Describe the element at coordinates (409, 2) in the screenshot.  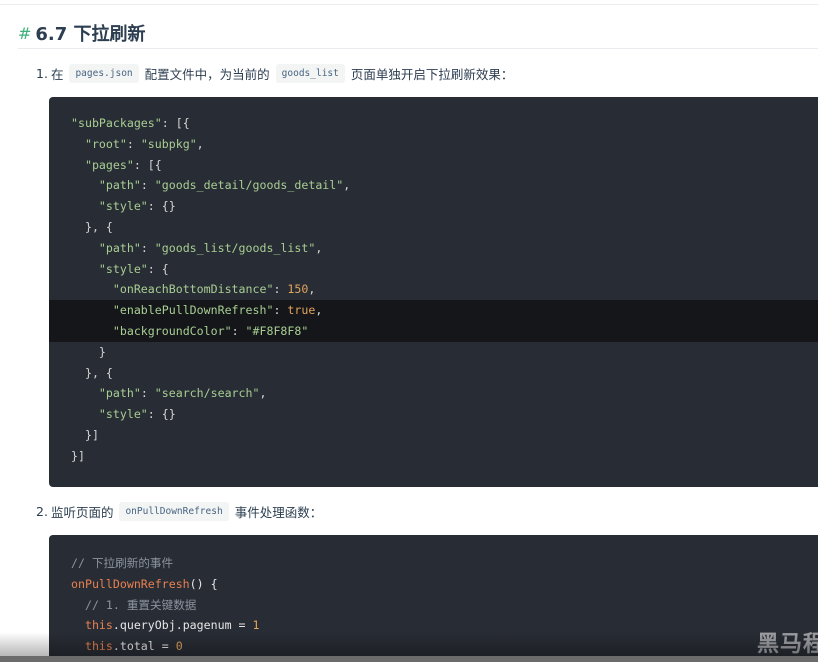
I see `top-divider` at that location.